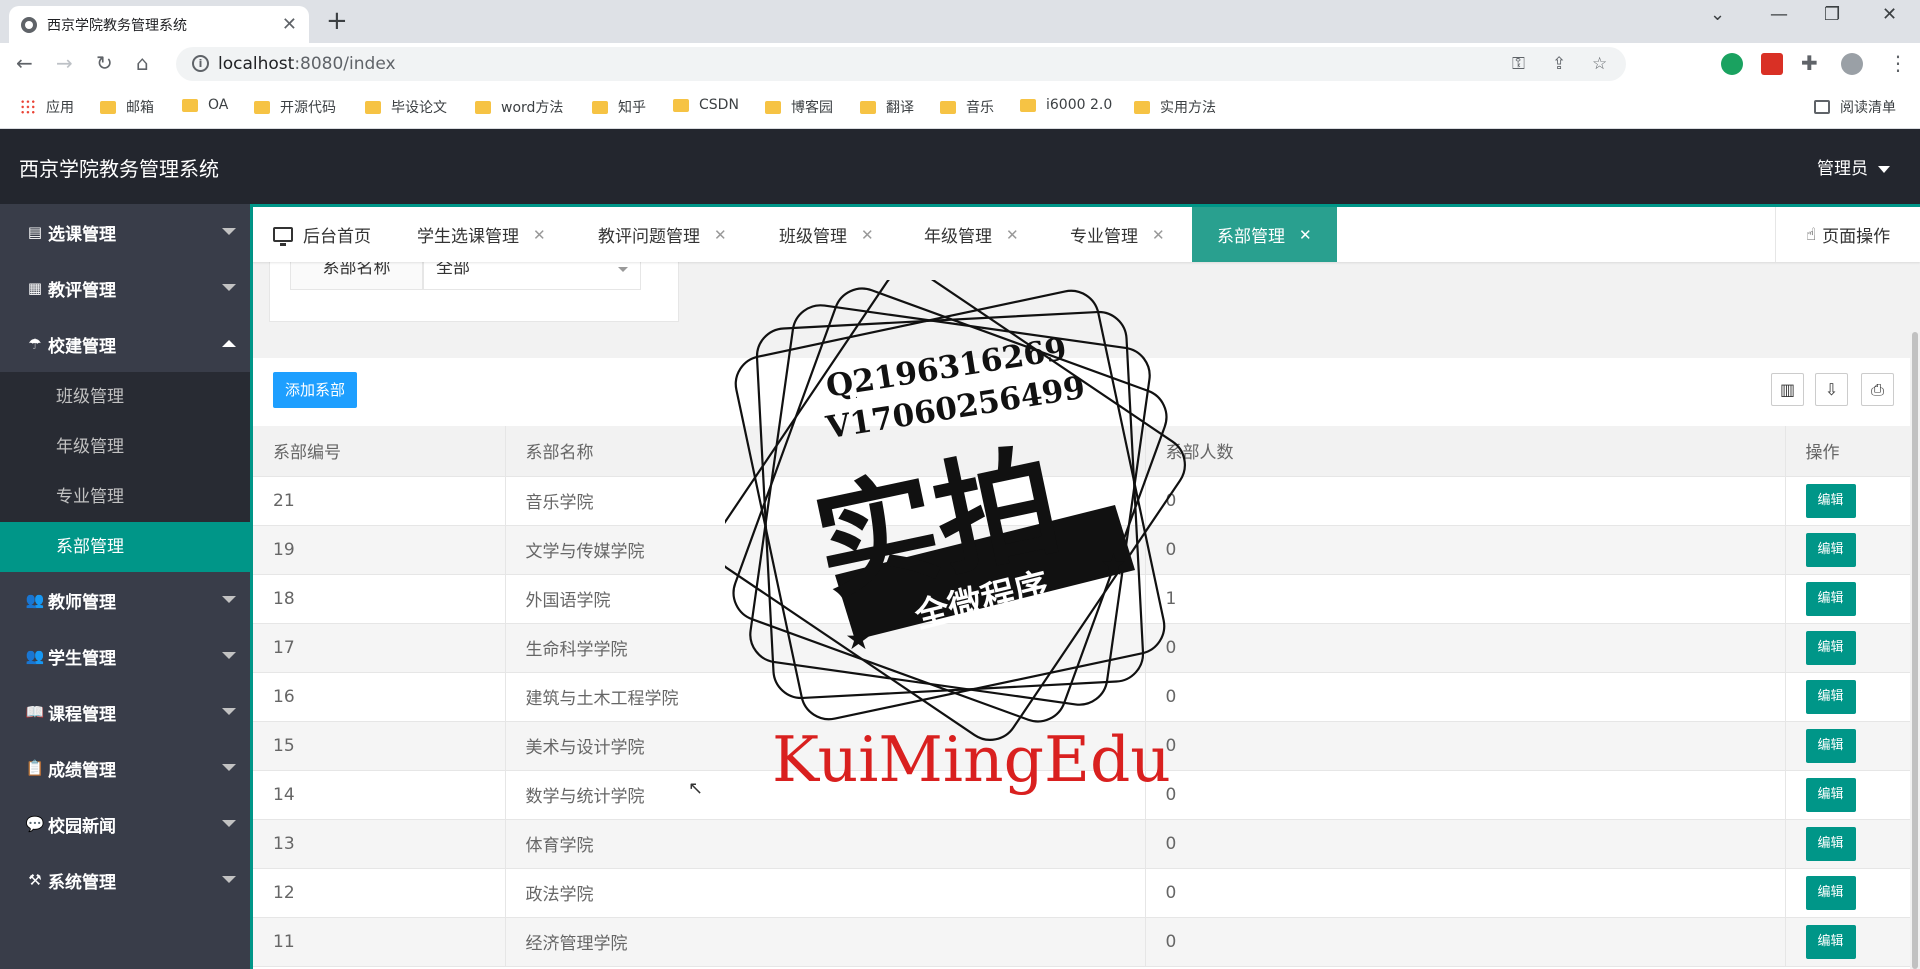 This screenshot has height=969, width=1920. What do you see at coordinates (1853, 166) in the screenshot?
I see `user-menu: 管理员` at bounding box center [1853, 166].